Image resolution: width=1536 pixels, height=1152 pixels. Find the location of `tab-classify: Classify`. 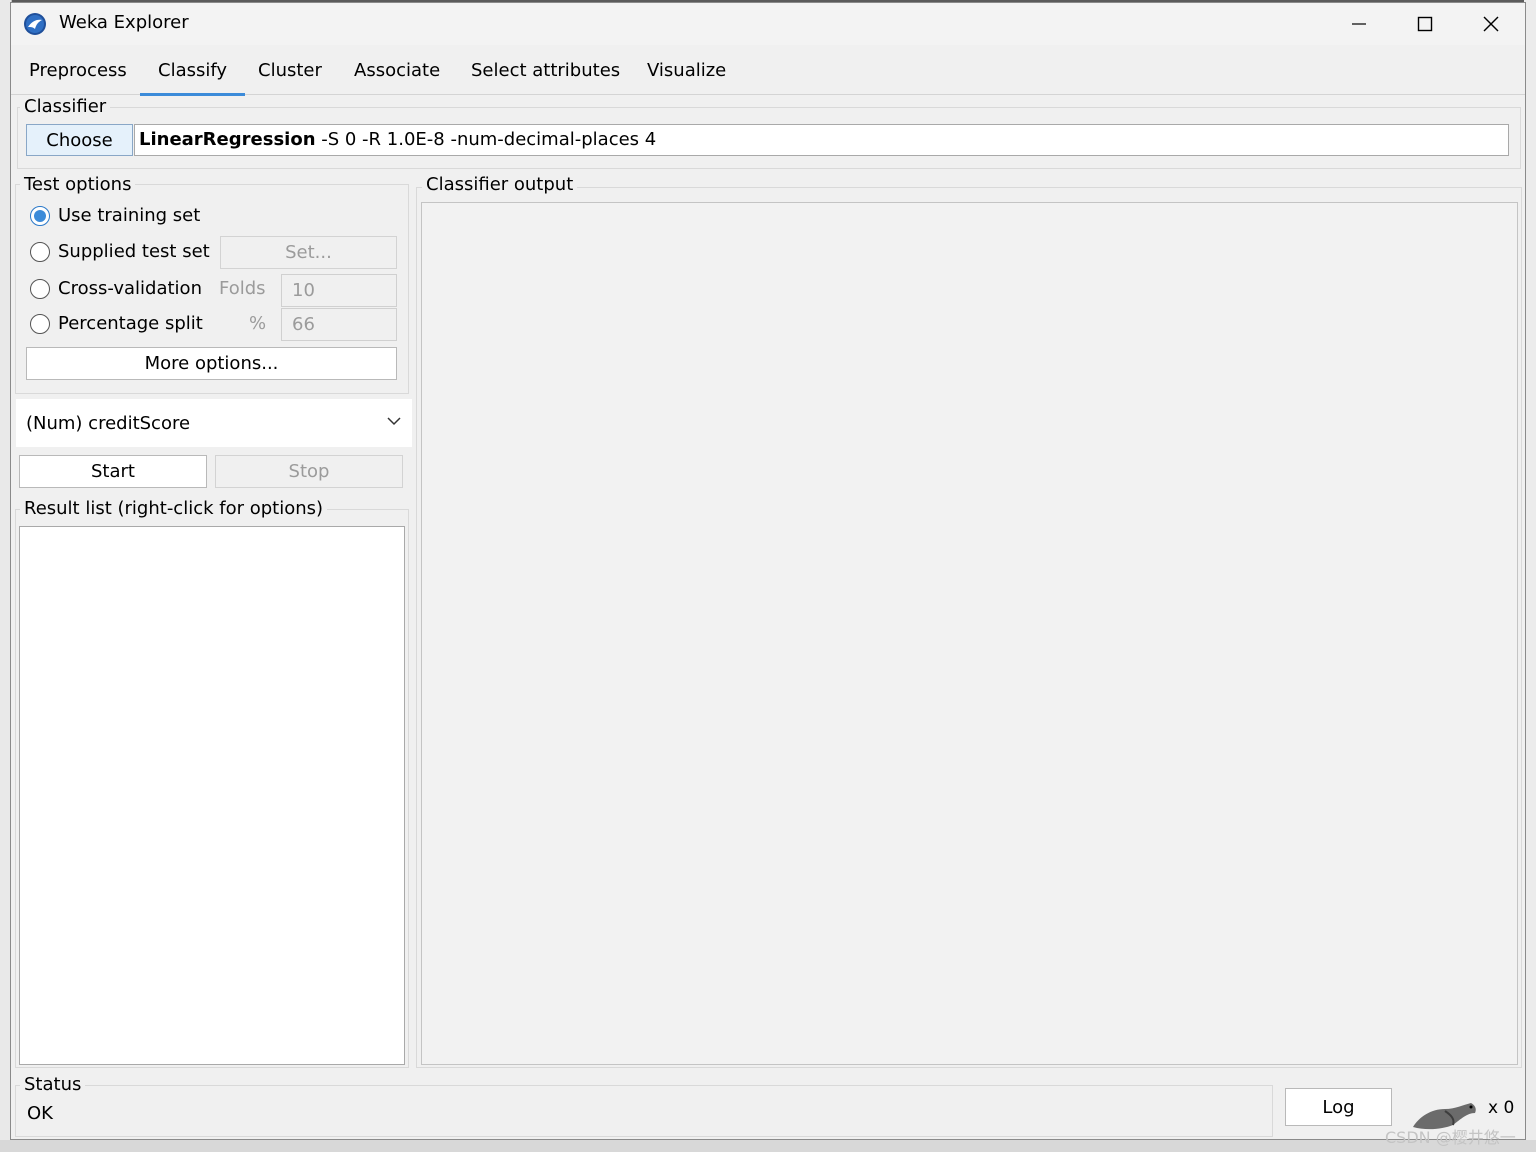

tab-classify: Classify is located at coordinates (193, 71).